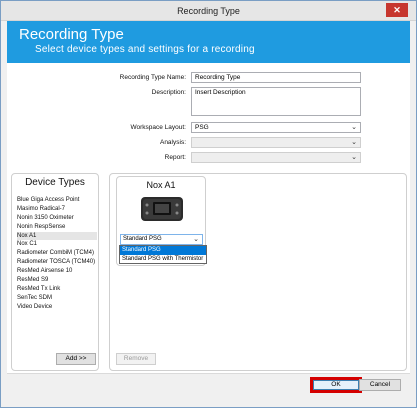 This screenshot has height=408, width=417. I want to click on device-types-title: Device Types, so click(55, 182).